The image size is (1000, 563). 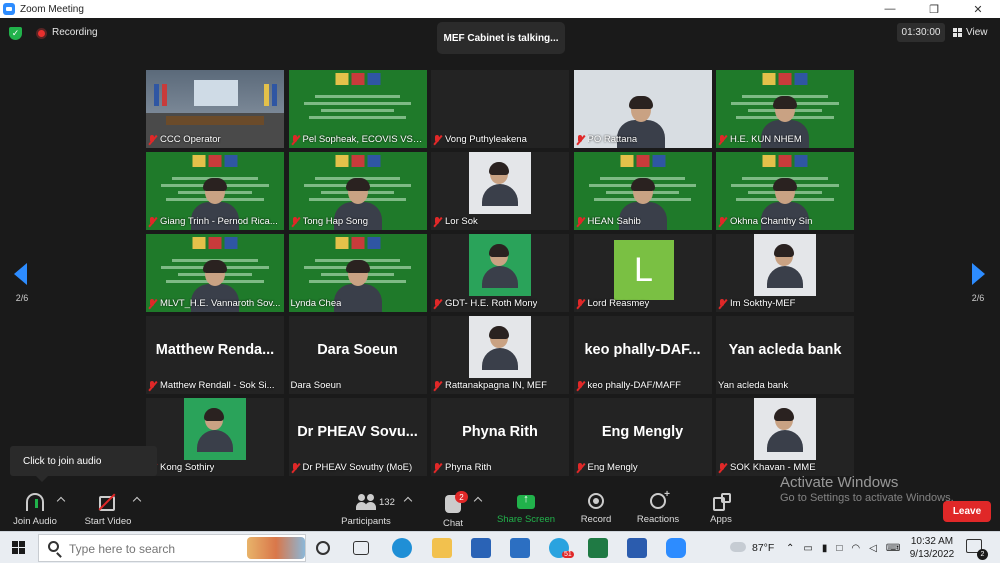 I want to click on weather-cloud-icon, so click(x=738, y=547).